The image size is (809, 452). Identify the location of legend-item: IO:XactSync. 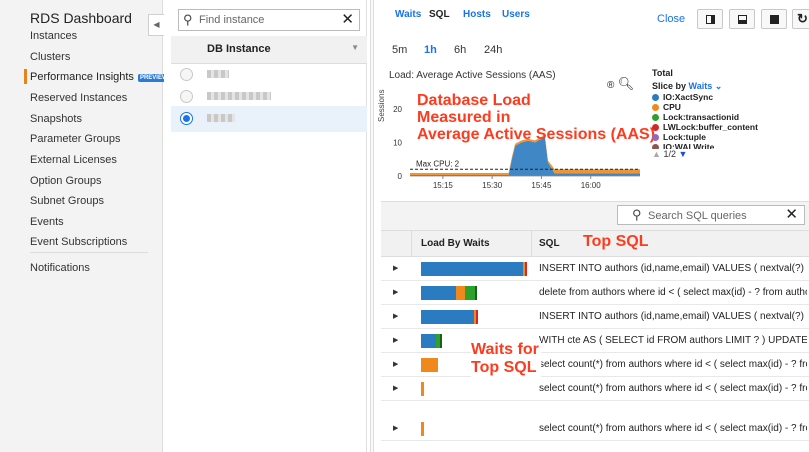
(727, 97).